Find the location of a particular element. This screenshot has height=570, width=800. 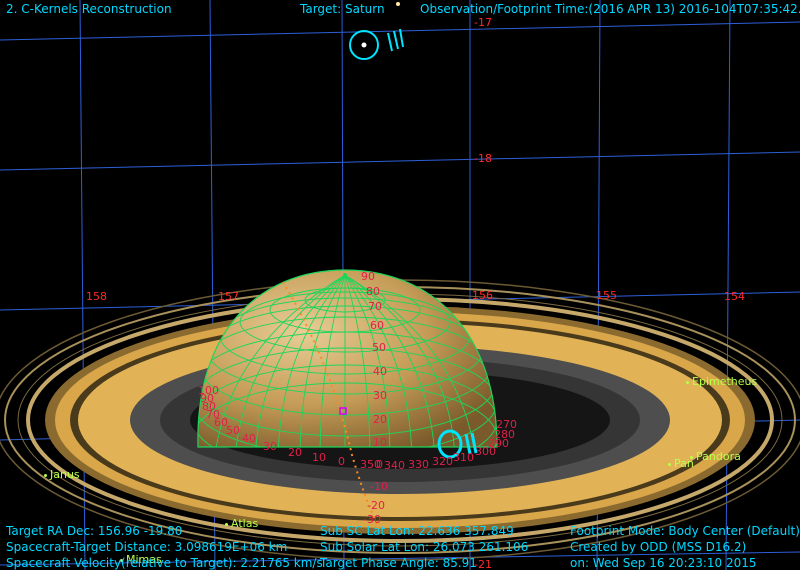

sun-dot is located at coordinates (398, 4).